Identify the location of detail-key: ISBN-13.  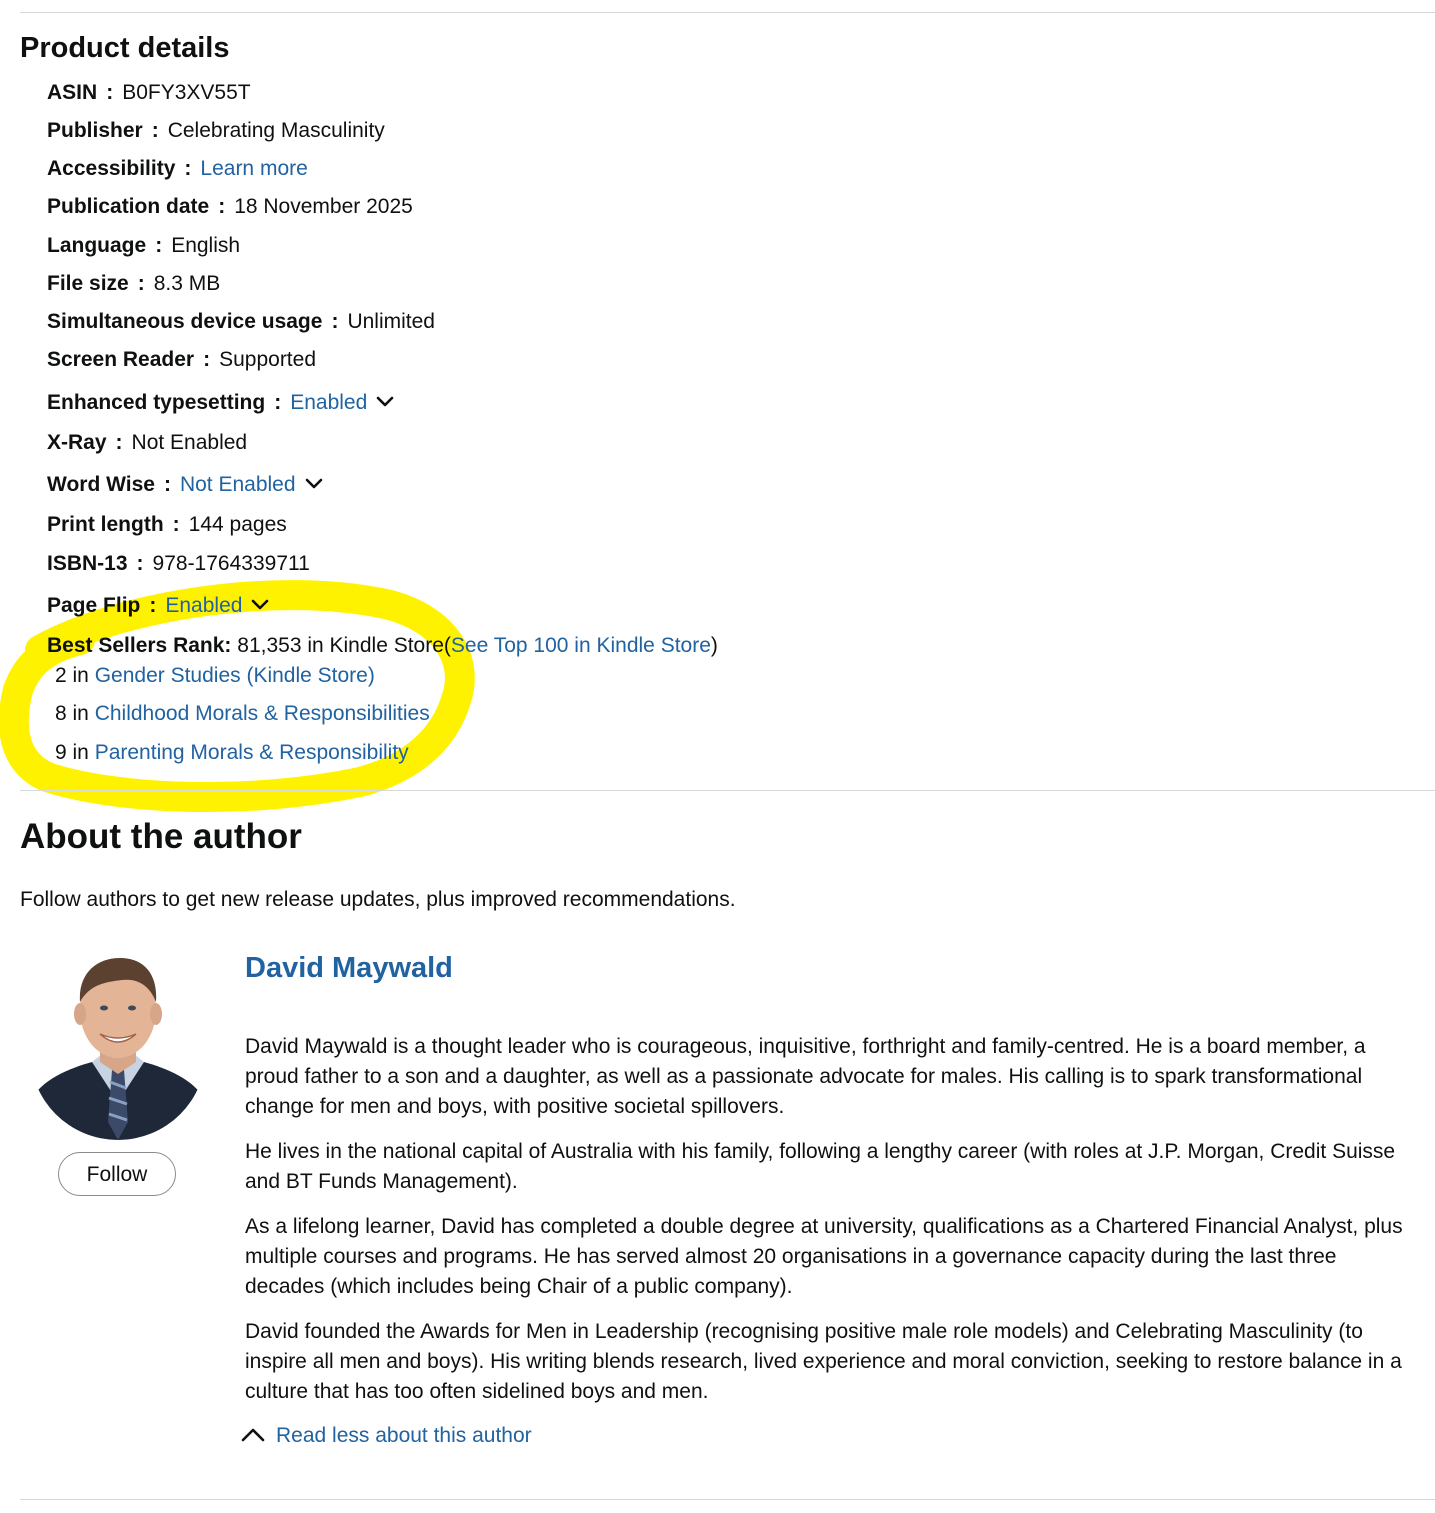
(87, 563).